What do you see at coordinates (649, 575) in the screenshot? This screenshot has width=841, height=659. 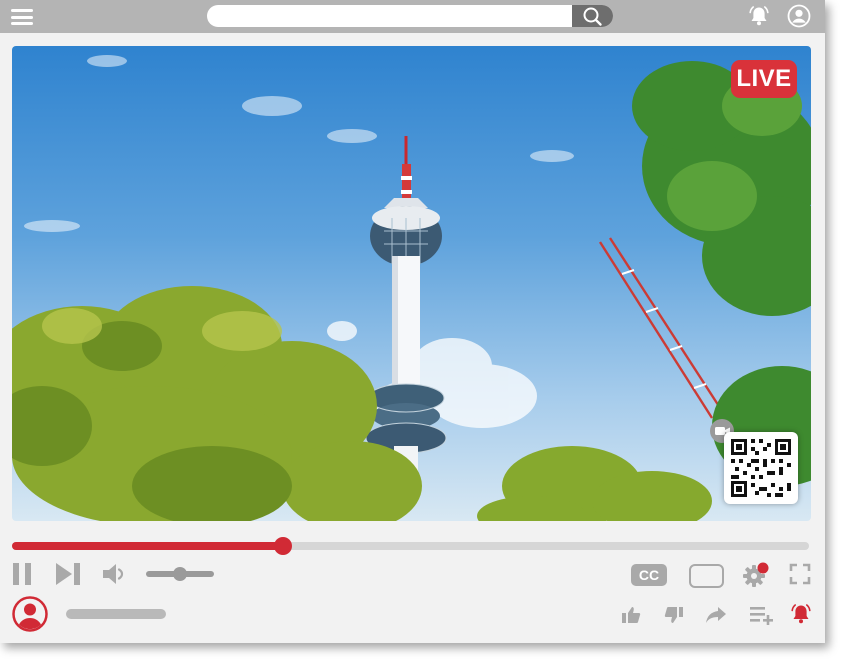 I see `closed-captions-button: CC` at bounding box center [649, 575].